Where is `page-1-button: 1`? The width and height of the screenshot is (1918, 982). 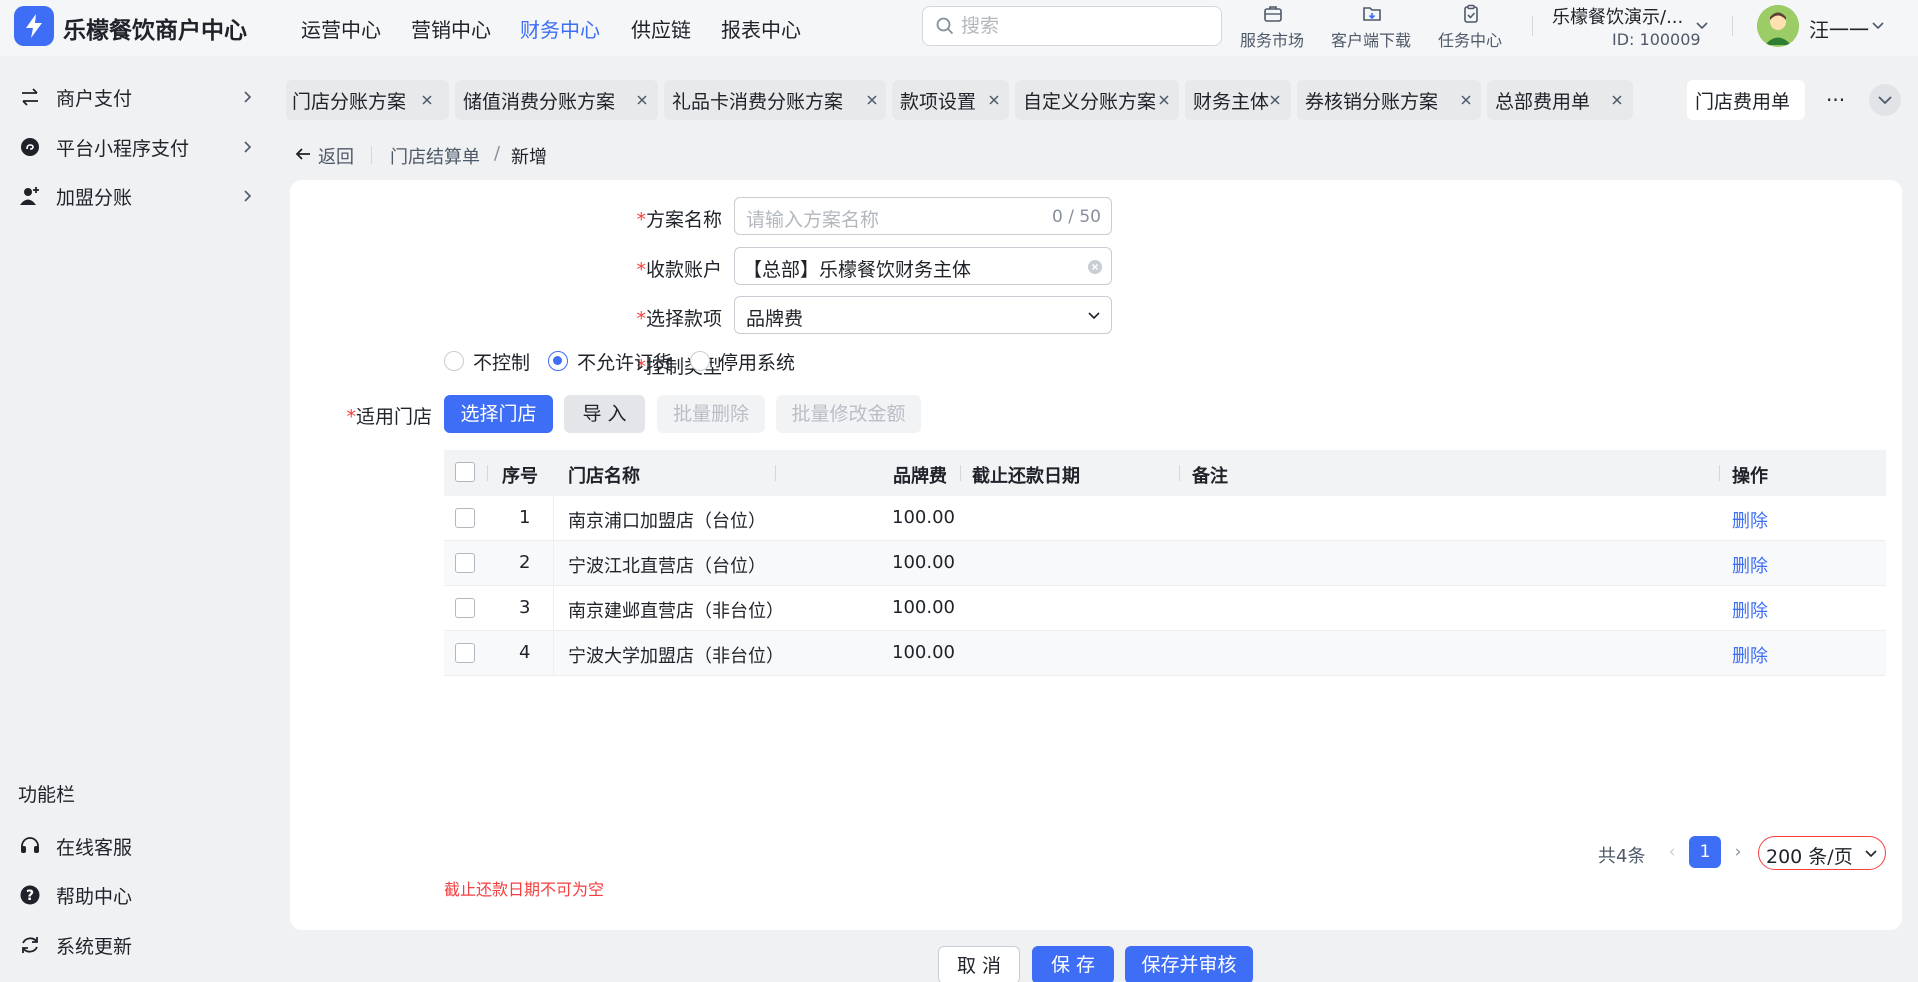 page-1-button: 1 is located at coordinates (1705, 852).